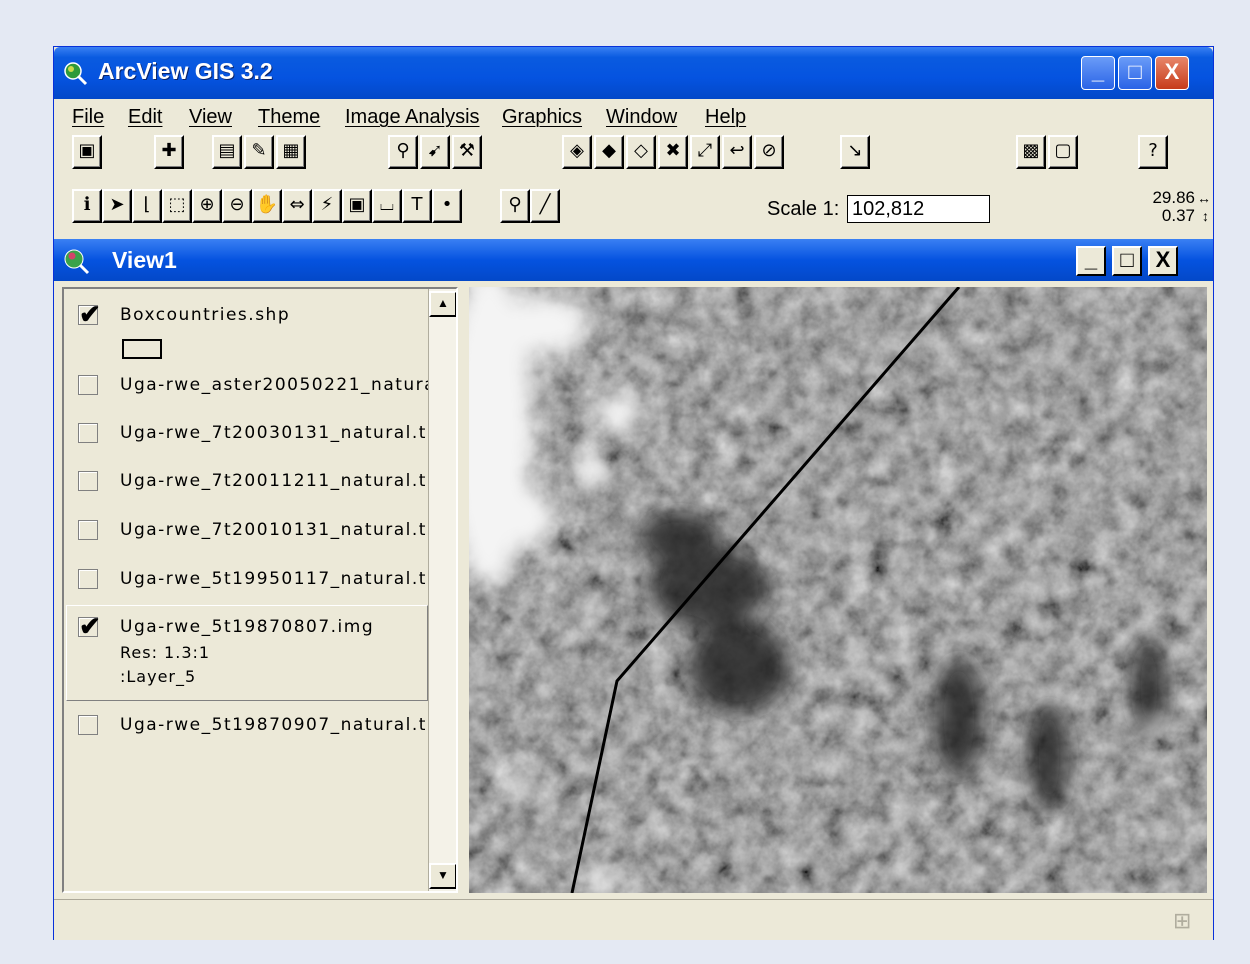 This screenshot has height=964, width=1250. What do you see at coordinates (1127, 261) in the screenshot?
I see `view-maximize-button: □` at bounding box center [1127, 261].